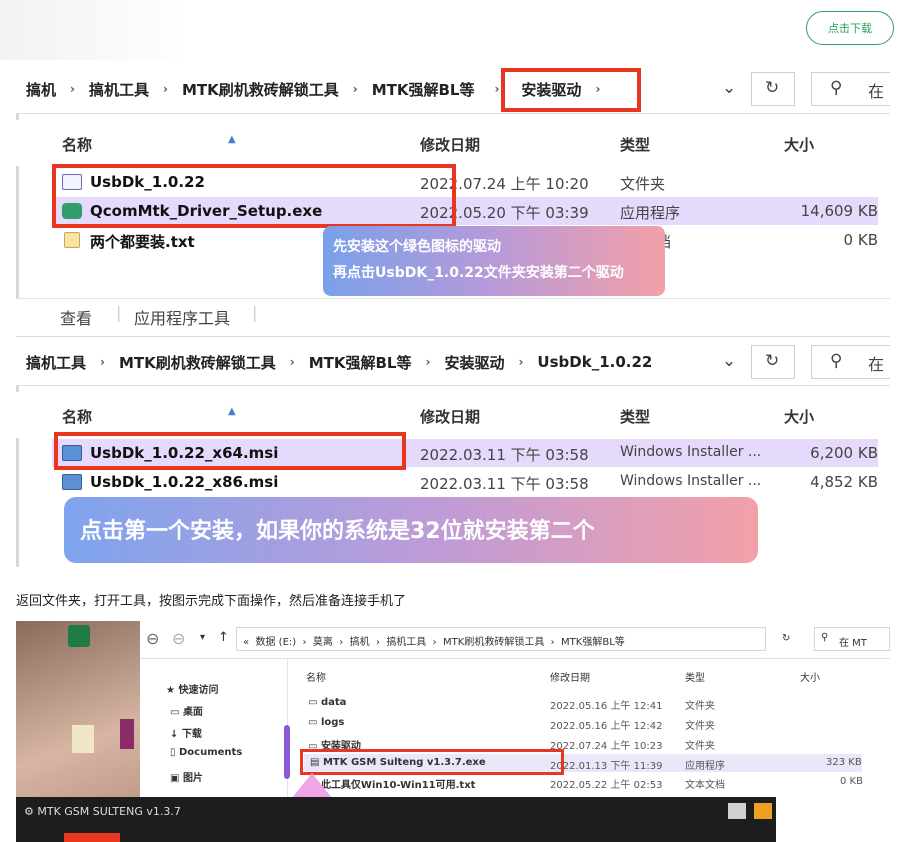 The height and width of the screenshot is (842, 904). Describe the element at coordinates (275, 642) in the screenshot. I see `breadcrumb-item: 数据 (E:)` at that location.